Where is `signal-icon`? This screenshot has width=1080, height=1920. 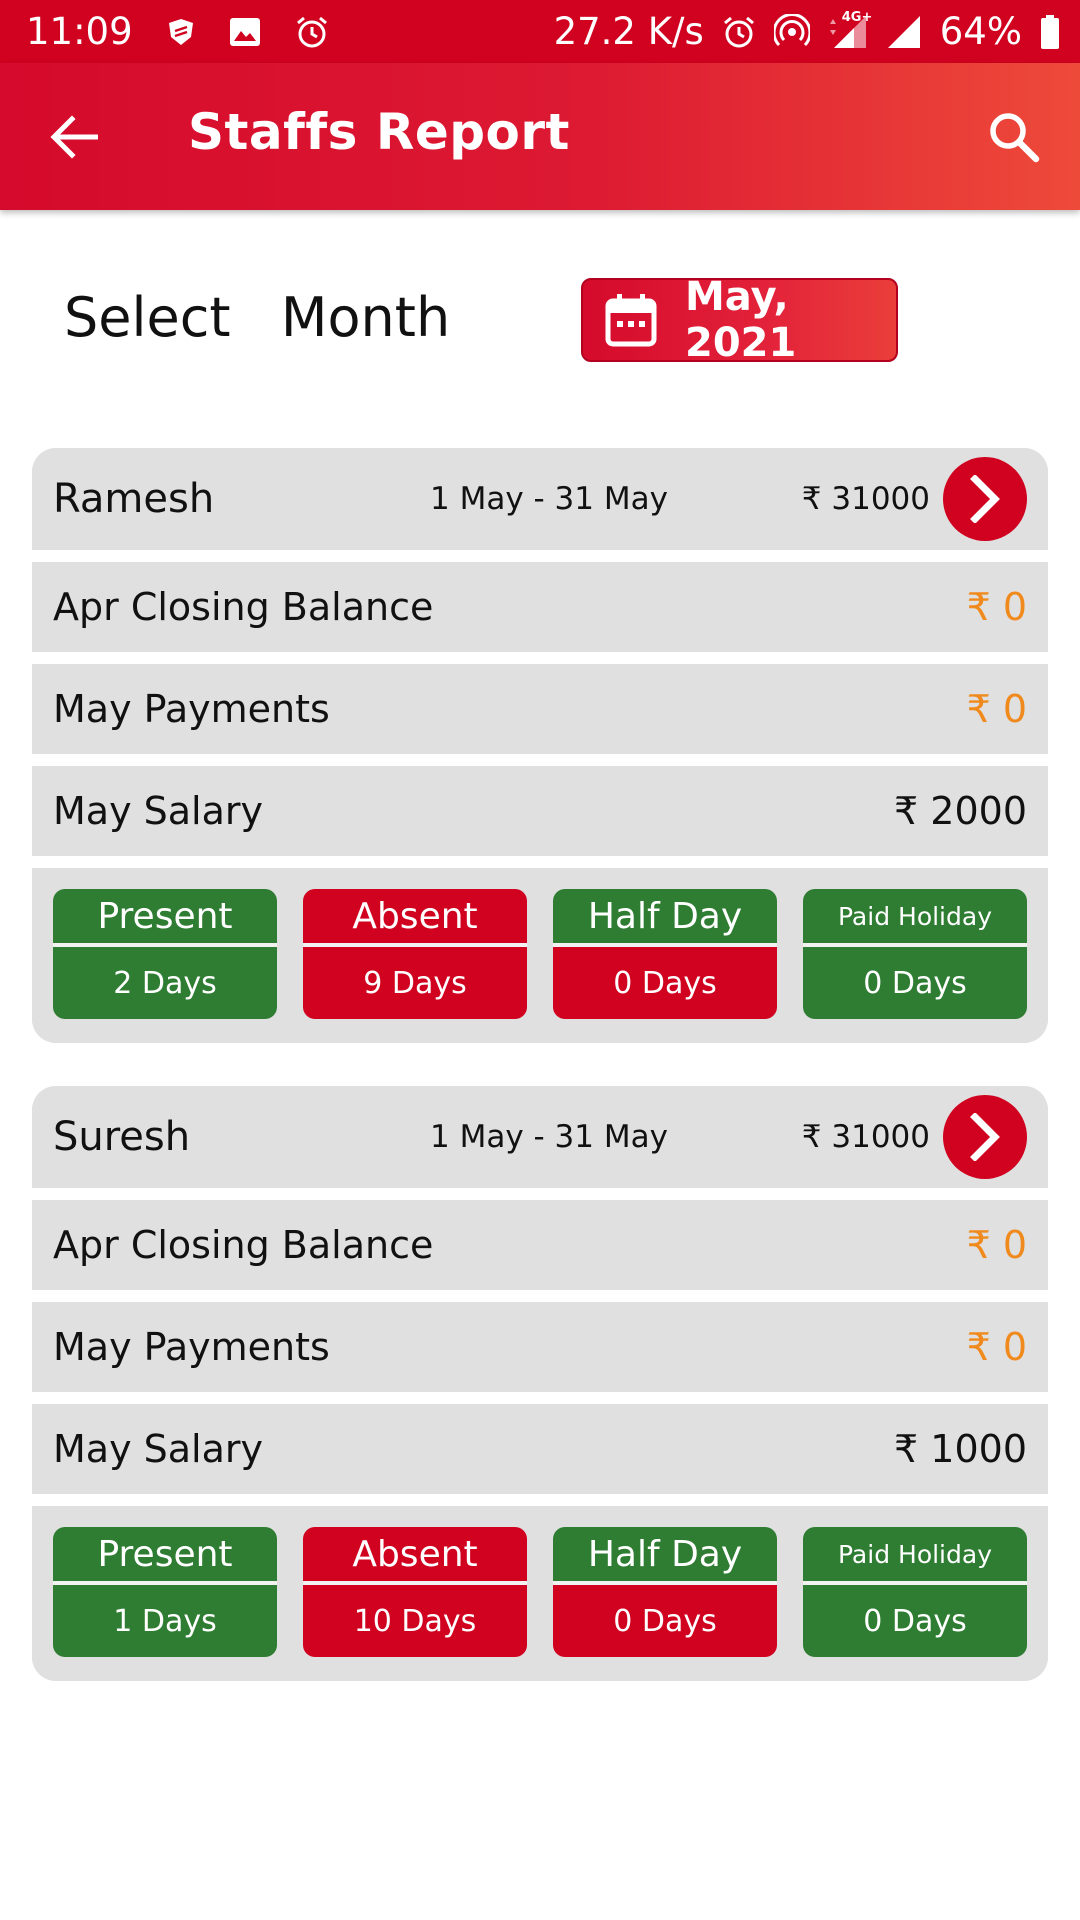 signal-icon is located at coordinates (904, 32).